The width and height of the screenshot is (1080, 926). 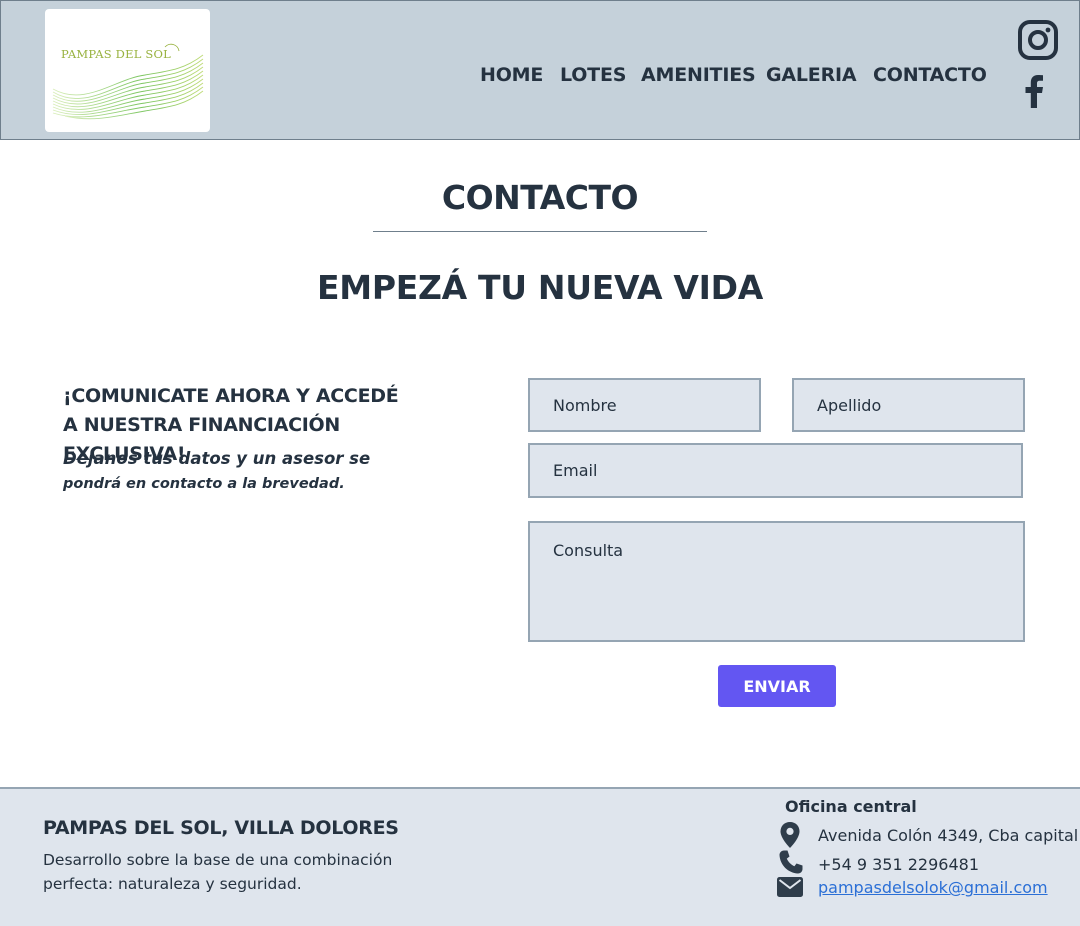 I want to click on apellido-input, so click(x=908, y=405).